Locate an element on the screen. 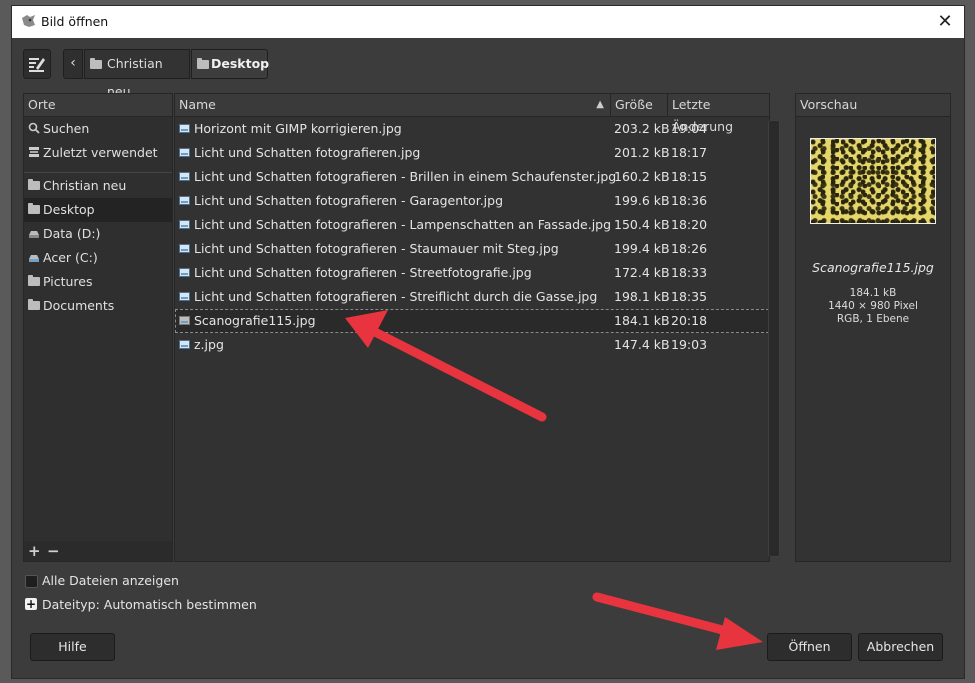 The image size is (975, 683). sidebar-item-search: Suchen is located at coordinates (98, 129).